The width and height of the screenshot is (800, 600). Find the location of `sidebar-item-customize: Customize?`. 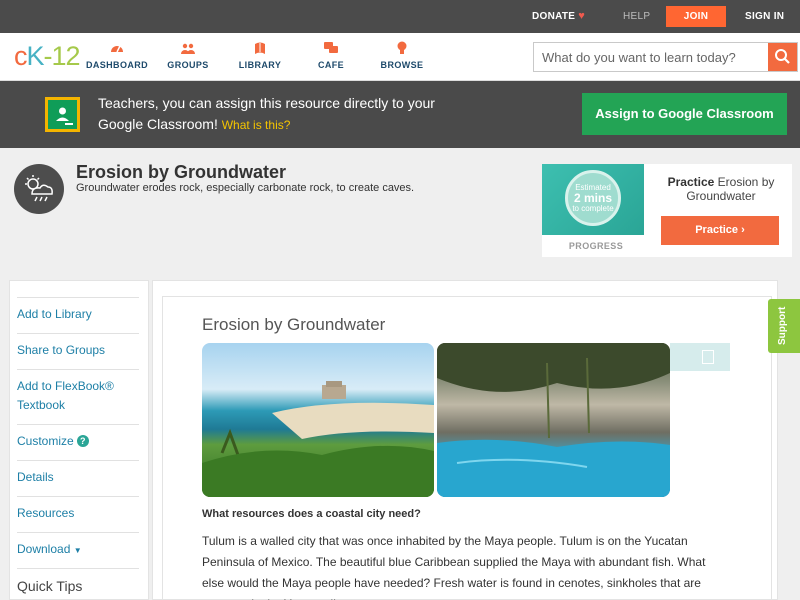

sidebar-item-customize: Customize? is located at coordinates (78, 441).